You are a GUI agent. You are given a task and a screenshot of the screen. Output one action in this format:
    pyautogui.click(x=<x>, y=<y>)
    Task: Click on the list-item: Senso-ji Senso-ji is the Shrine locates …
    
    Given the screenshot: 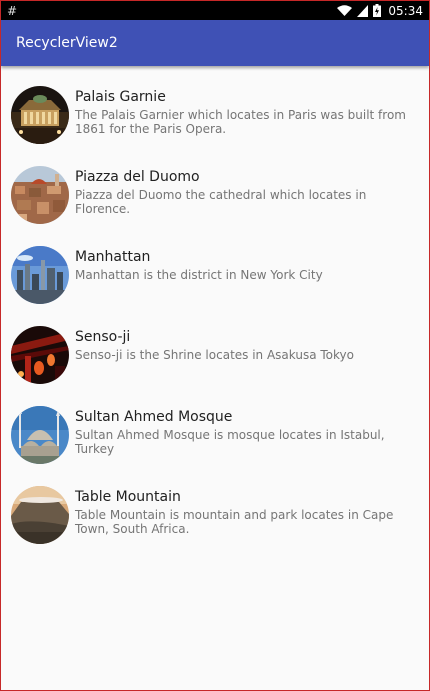 What is the action you would take?
    pyautogui.click(x=215, y=366)
    